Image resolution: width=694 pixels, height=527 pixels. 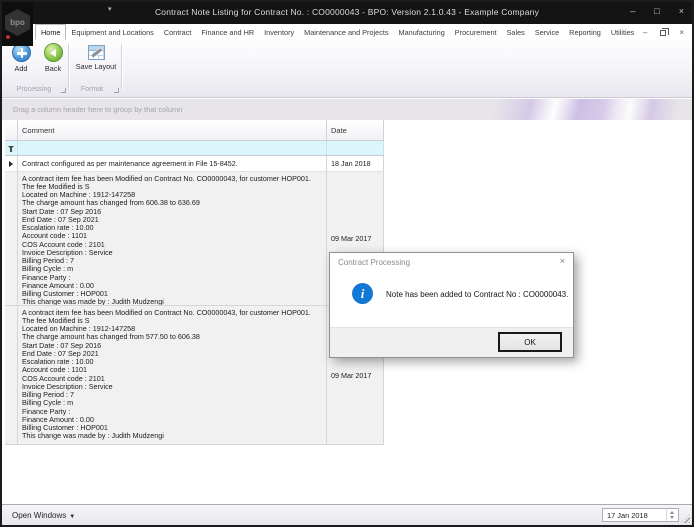 What do you see at coordinates (451, 342) in the screenshot?
I see `dialog-footer: OK` at bounding box center [451, 342].